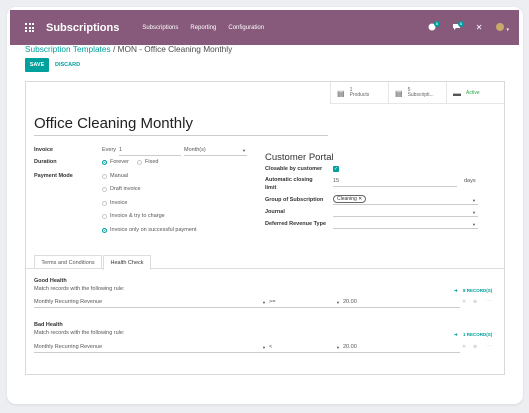  I want to click on duration-forever-label: Forever, so click(119, 162).